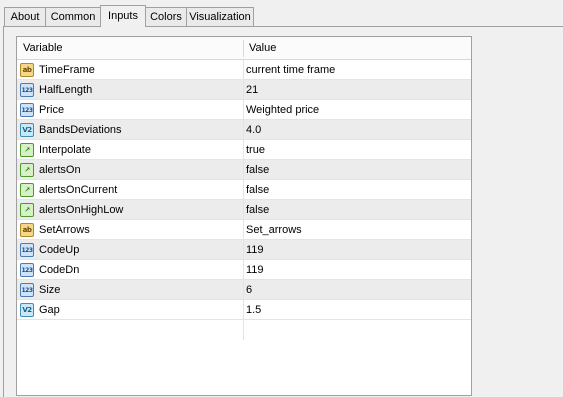  What do you see at coordinates (166, 16) in the screenshot?
I see `tab-colors: Colors` at bounding box center [166, 16].